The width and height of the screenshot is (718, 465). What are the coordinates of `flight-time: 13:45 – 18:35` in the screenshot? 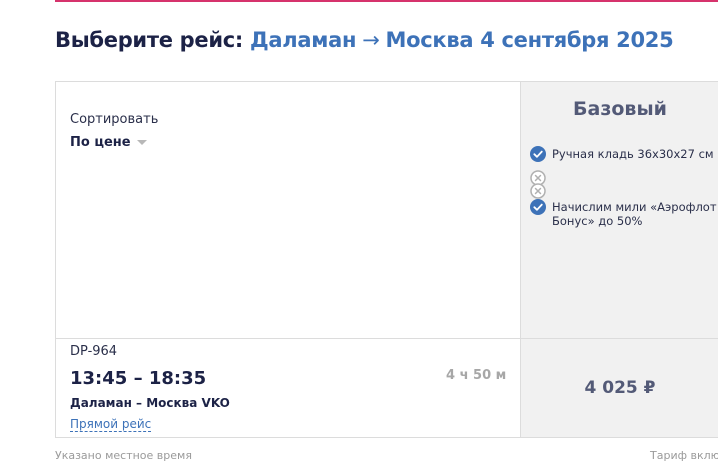 It's located at (138, 378).